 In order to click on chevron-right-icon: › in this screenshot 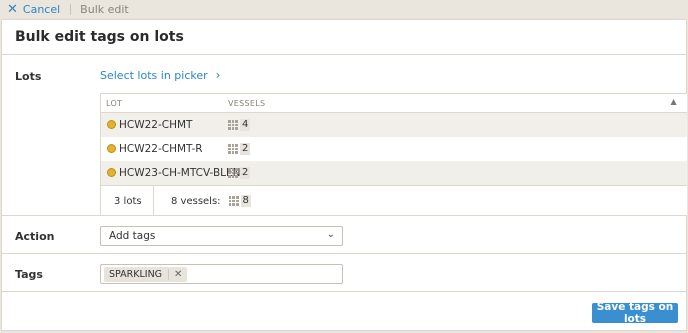, I will do `click(218, 75)`.